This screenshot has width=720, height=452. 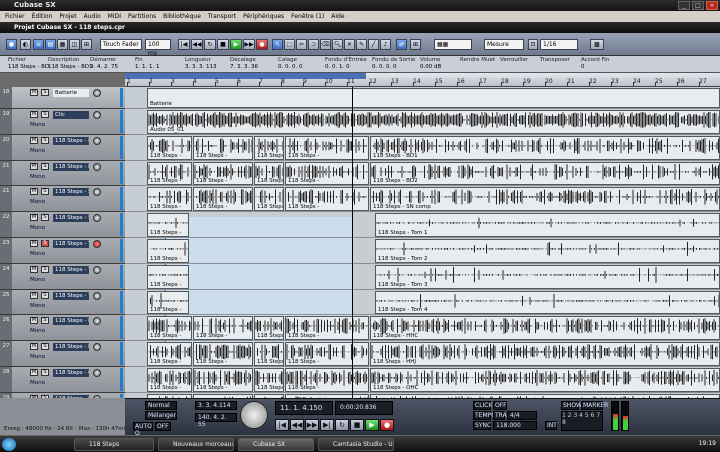 I want to click on menu-fichier: Fichier, so click(x=15, y=16).